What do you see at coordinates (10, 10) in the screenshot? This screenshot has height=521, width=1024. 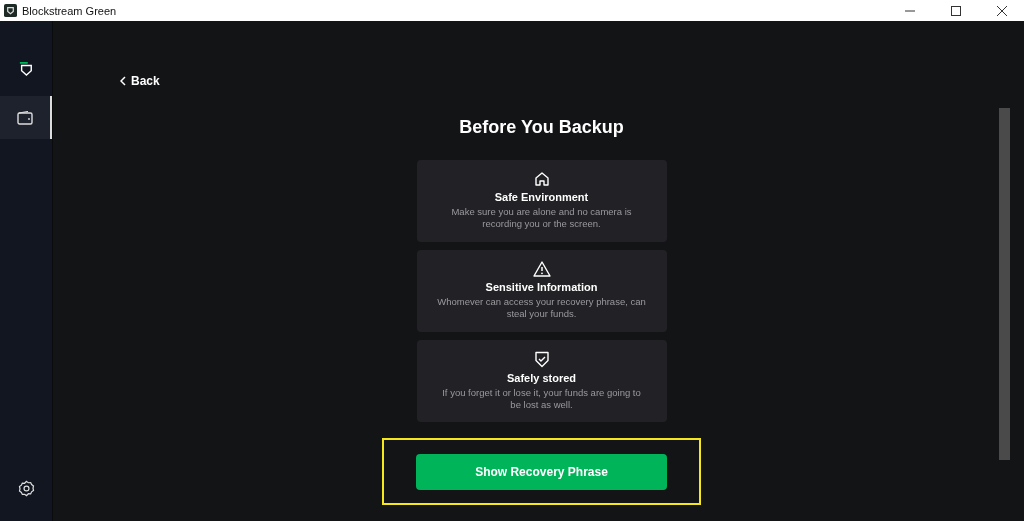 I see `app-logo-icon` at bounding box center [10, 10].